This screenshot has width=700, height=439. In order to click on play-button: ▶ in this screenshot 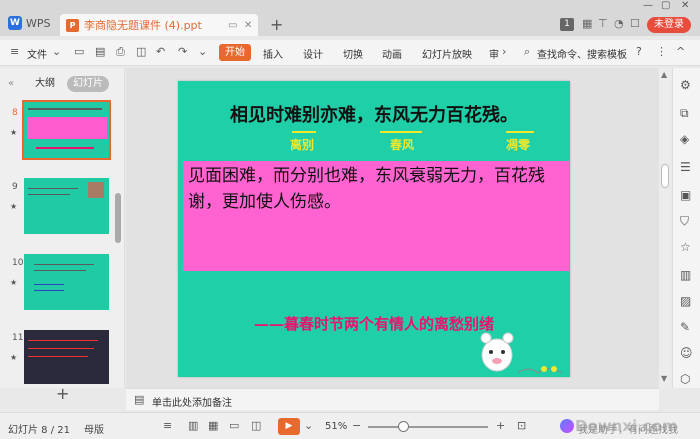, I will do `click(289, 426)`.